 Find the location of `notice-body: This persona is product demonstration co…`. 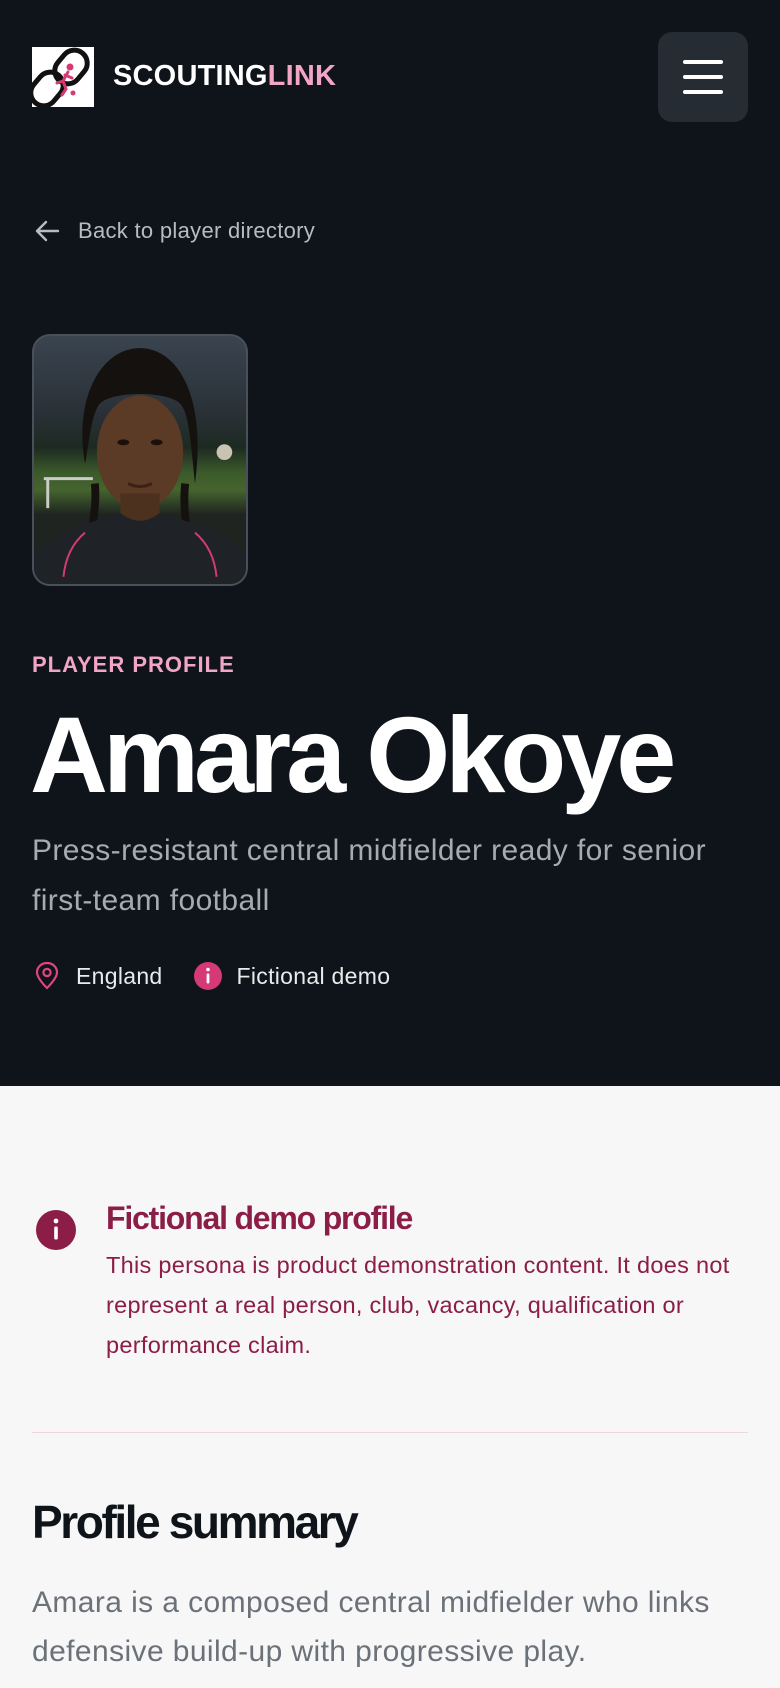

notice-body: This persona is product demonstration co… is located at coordinates (418, 1305).